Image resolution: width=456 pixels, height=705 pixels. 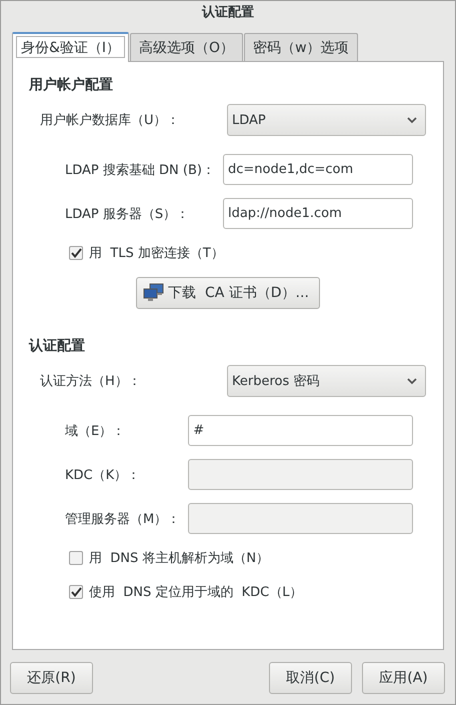 What do you see at coordinates (71, 85) in the screenshot?
I see `section-heading: 用户帐户配置` at bounding box center [71, 85].